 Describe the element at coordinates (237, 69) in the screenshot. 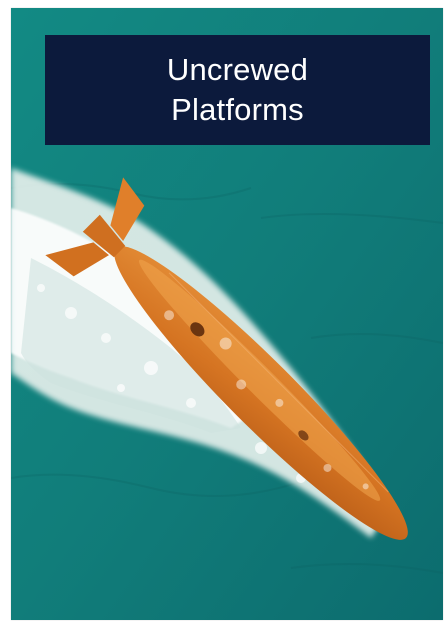

I see `title-line-1: Uncrewed` at that location.